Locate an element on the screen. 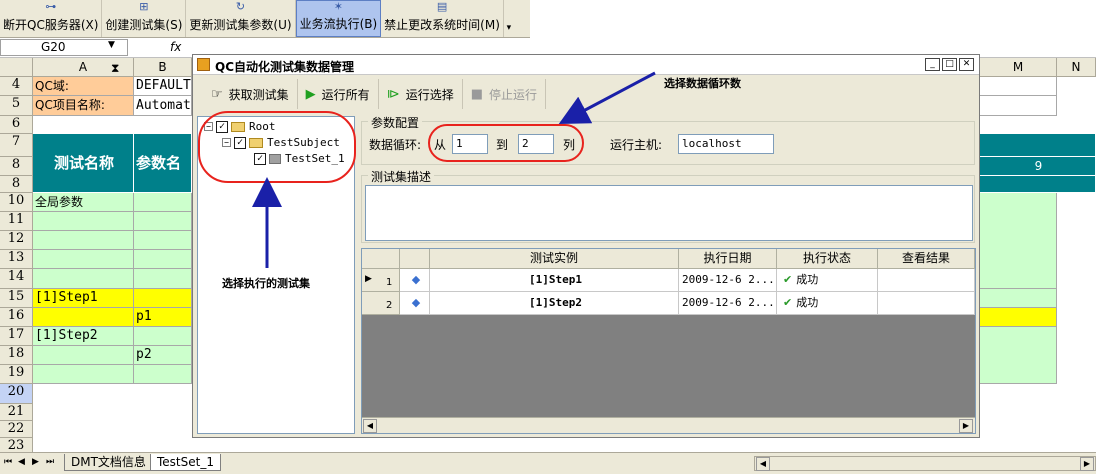 The height and width of the screenshot is (474, 1096). row-header: 15 is located at coordinates (16, 298).